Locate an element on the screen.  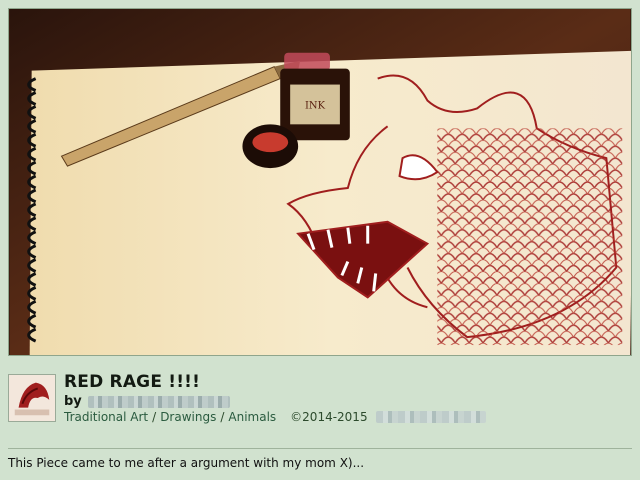
ink-bottle-label: INK is located at coordinates (315, 105).